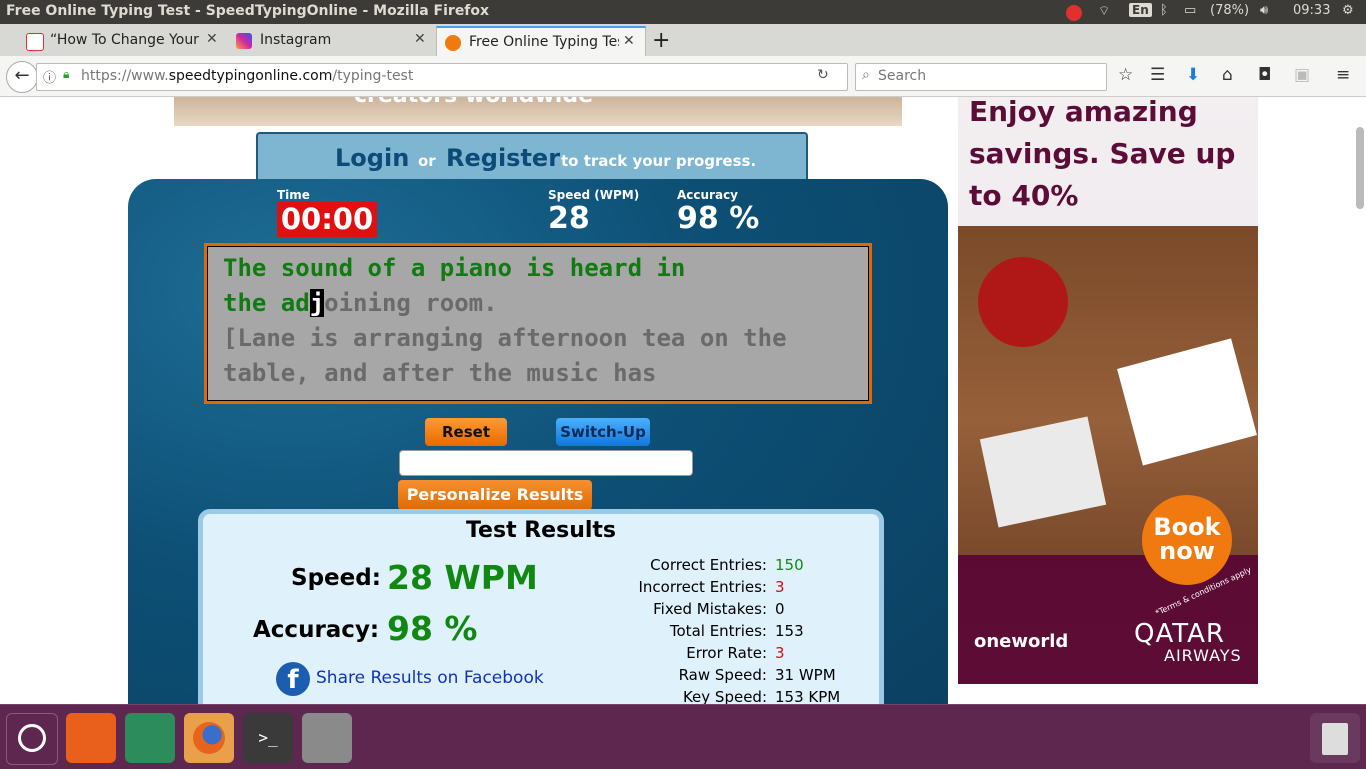  Describe the element at coordinates (1264, 75) in the screenshot. I see `pocket-icon: ◘` at that location.